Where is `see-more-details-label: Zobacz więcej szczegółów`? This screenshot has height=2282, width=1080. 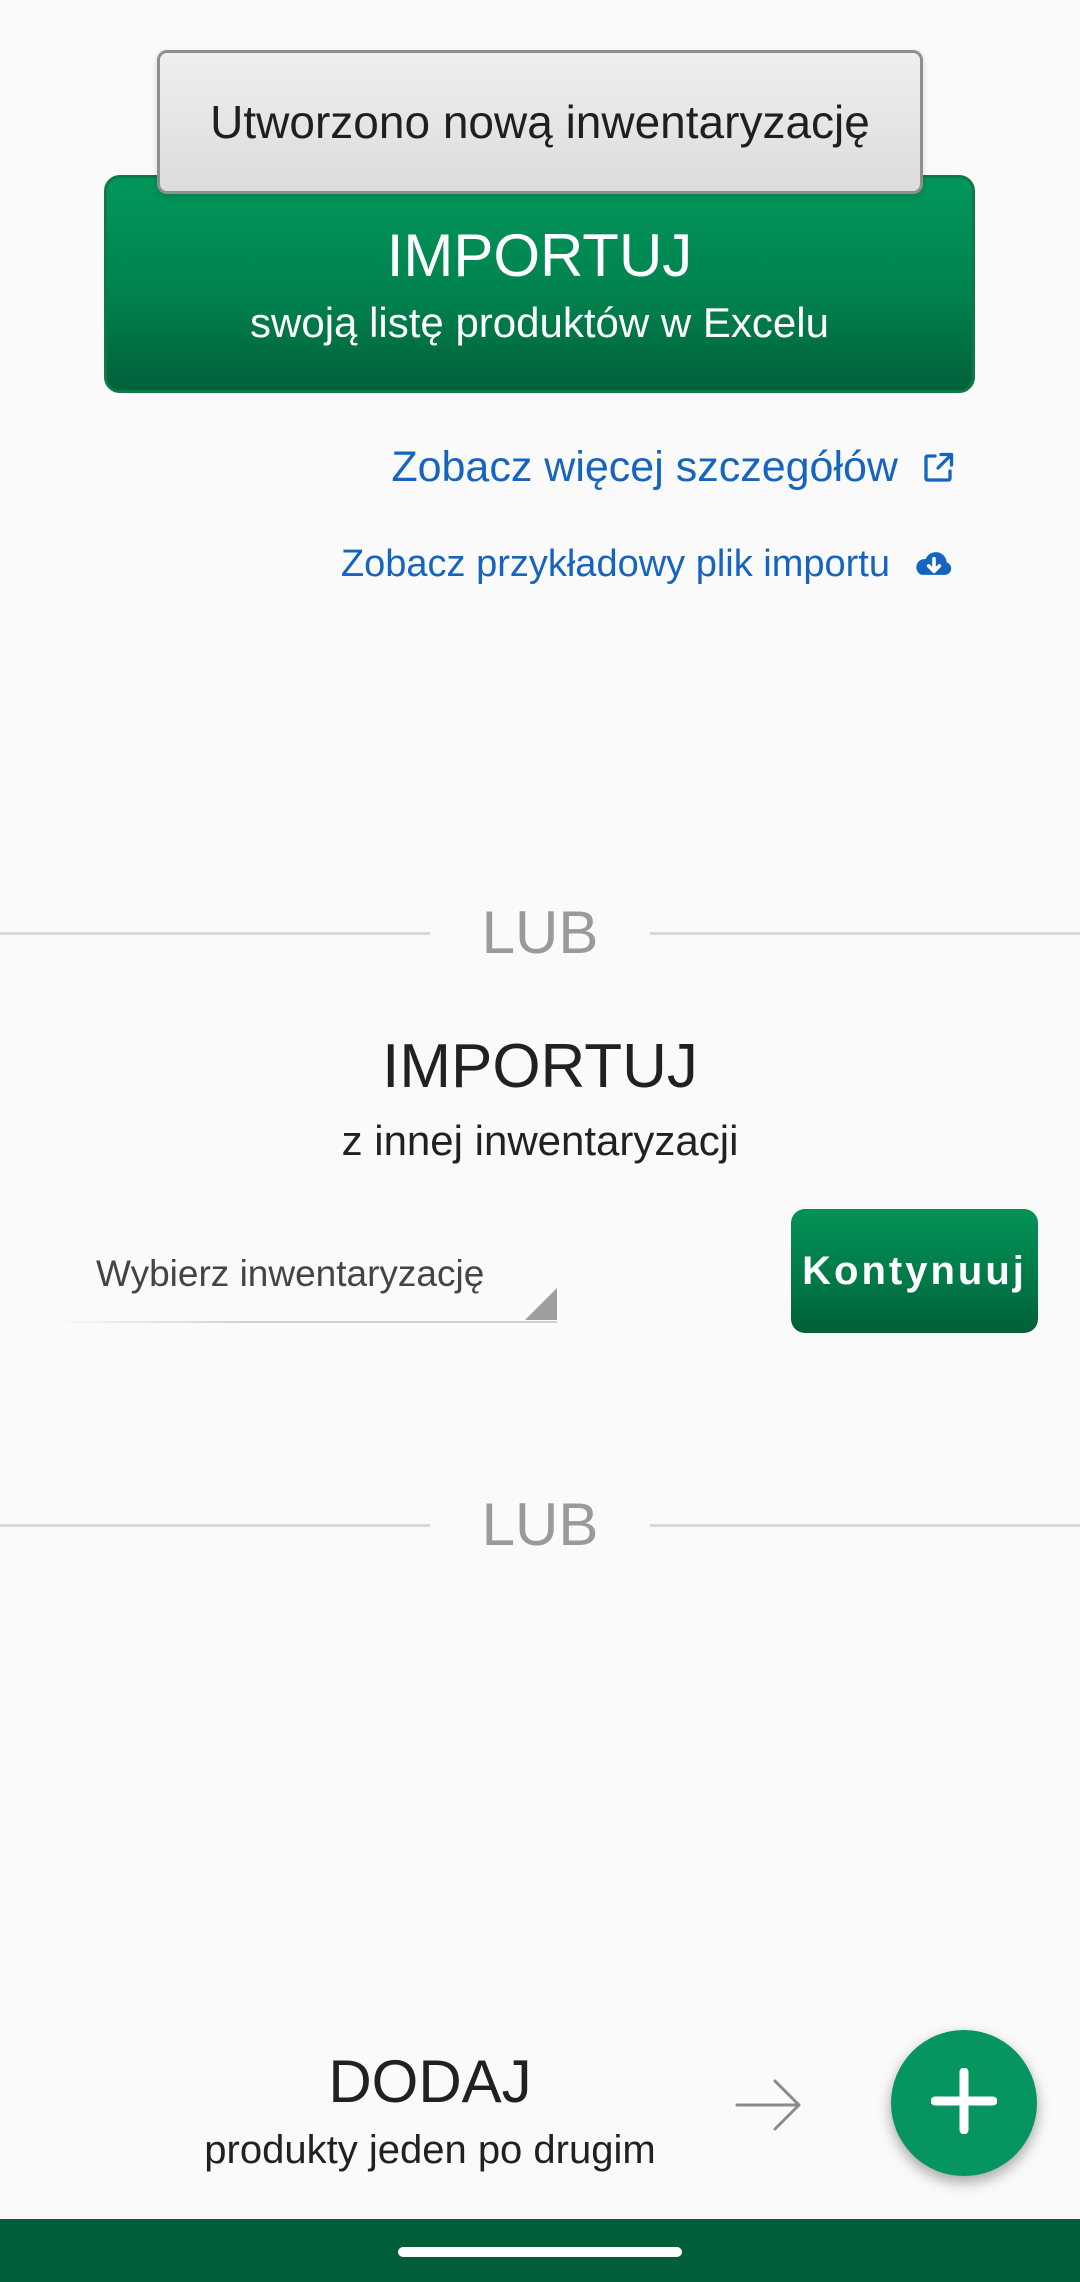
see-more-details-label: Zobacz więcej szczegółów is located at coordinates (644, 467).